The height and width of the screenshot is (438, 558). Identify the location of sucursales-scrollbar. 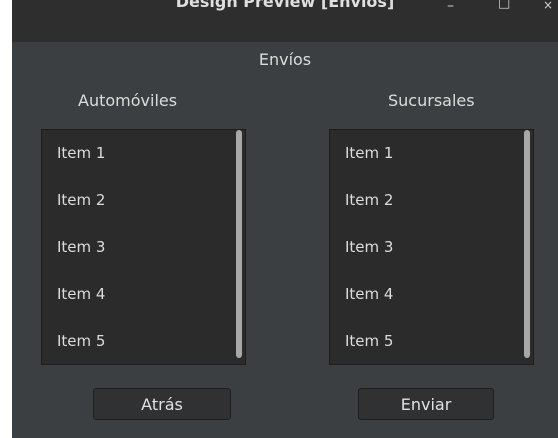
(527, 244).